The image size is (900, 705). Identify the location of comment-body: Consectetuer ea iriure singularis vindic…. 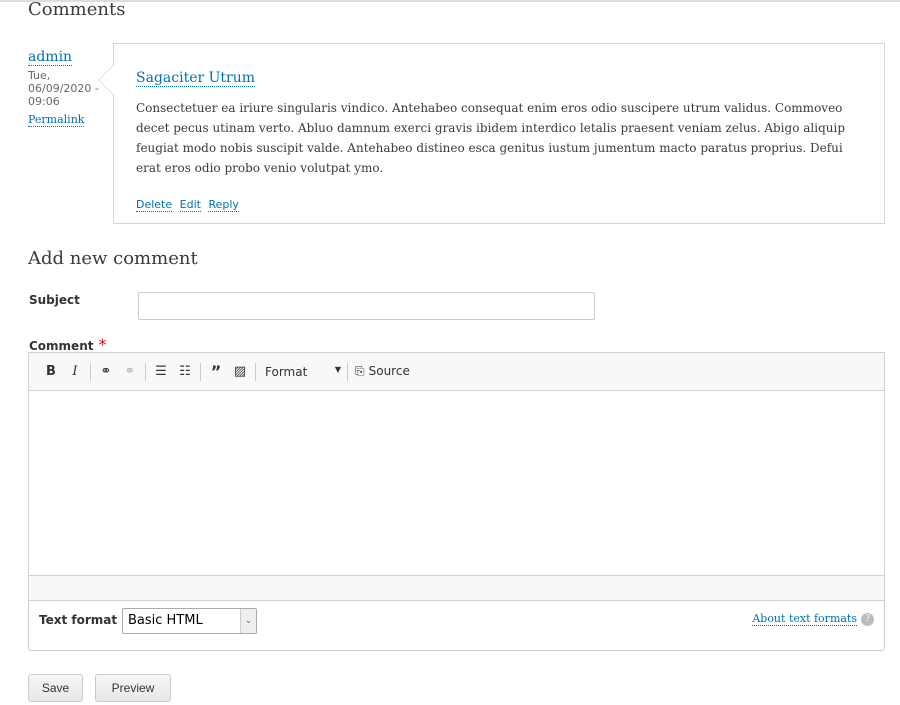
(490, 138).